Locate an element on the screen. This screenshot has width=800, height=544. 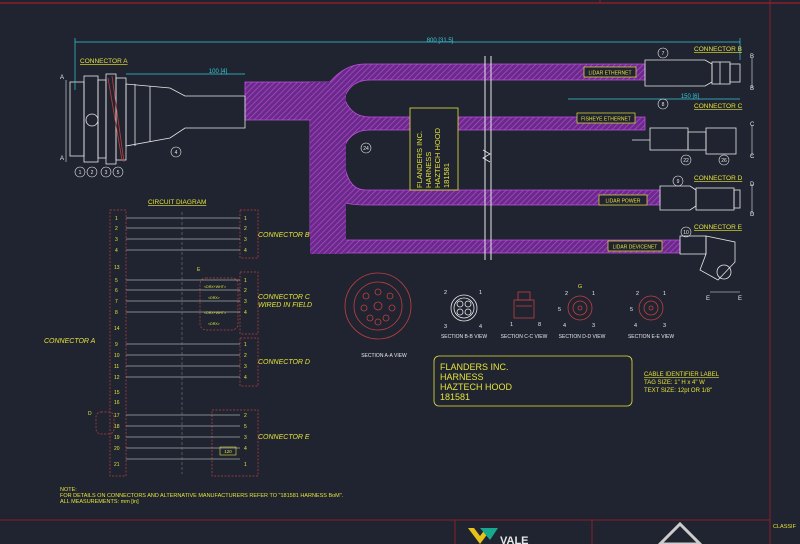
d-section-pin: 4 is located at coordinates (564, 326).